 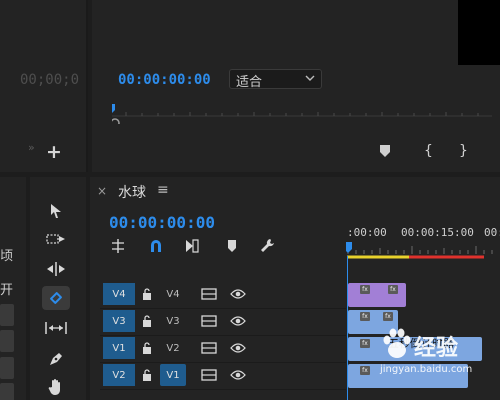 What do you see at coordinates (163, 190) in the screenshot?
I see `panel-menu-icon: ≡` at bounding box center [163, 190].